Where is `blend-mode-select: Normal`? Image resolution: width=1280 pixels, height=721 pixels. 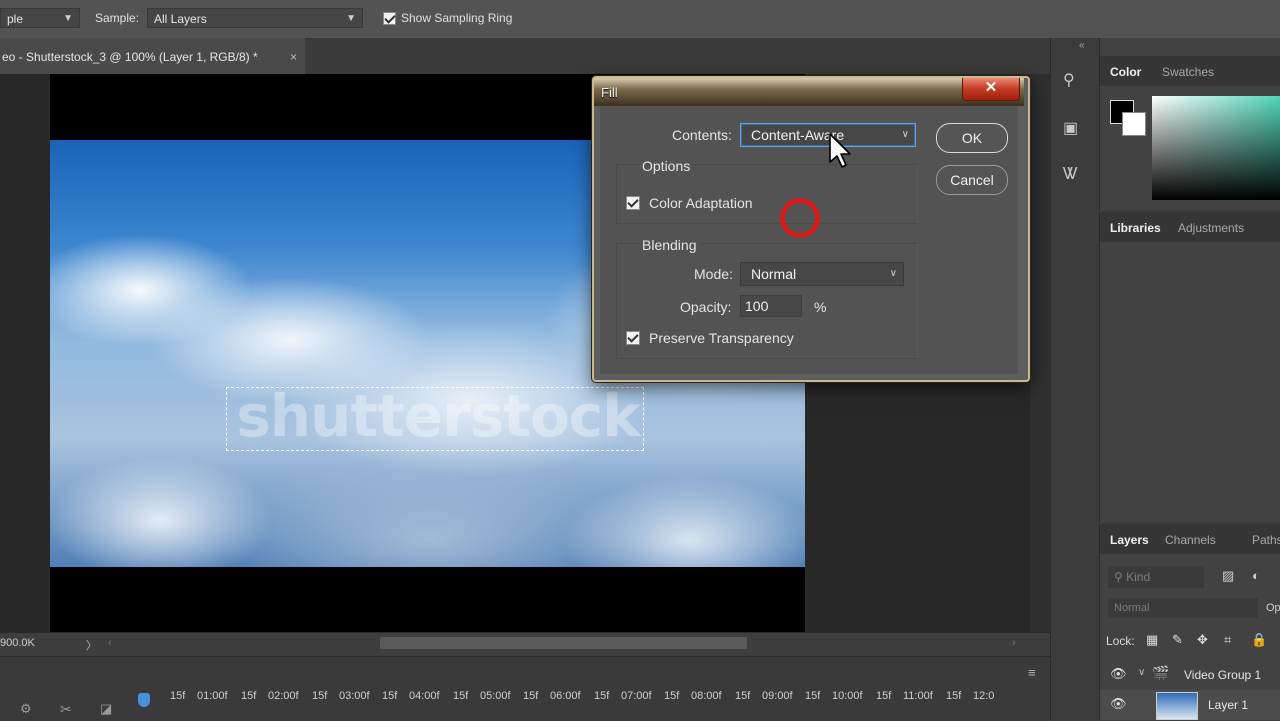 blend-mode-select: Normal is located at coordinates (1183, 608).